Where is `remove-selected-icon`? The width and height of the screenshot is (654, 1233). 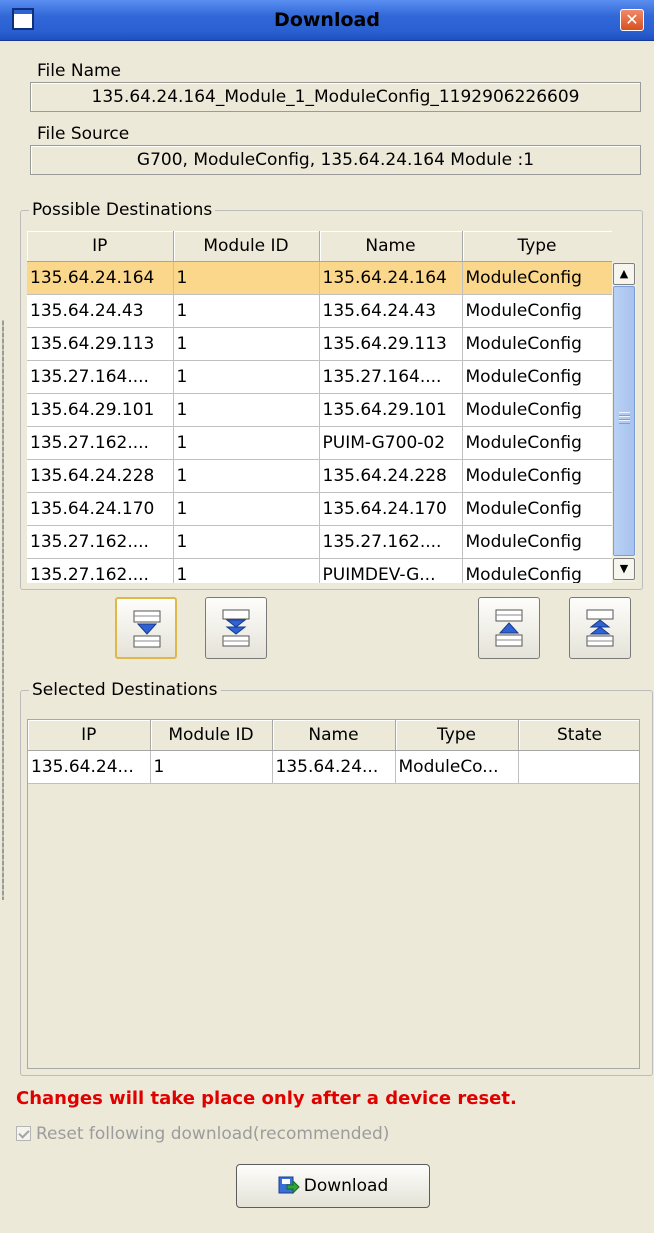
remove-selected-icon is located at coordinates (509, 628).